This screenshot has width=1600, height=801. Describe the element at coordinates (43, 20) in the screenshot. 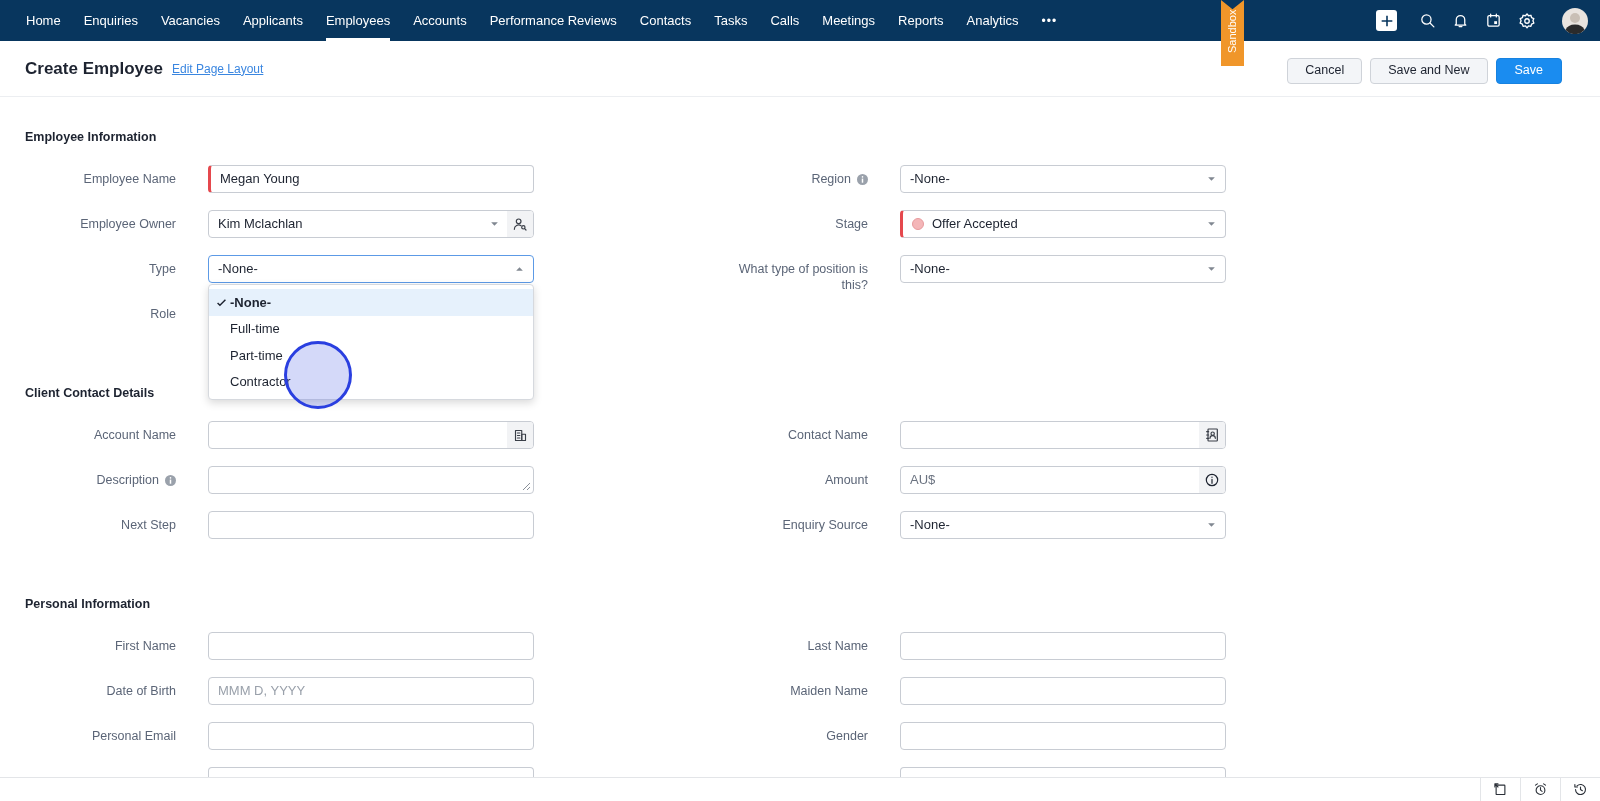

I see `nav-tab: Home` at that location.